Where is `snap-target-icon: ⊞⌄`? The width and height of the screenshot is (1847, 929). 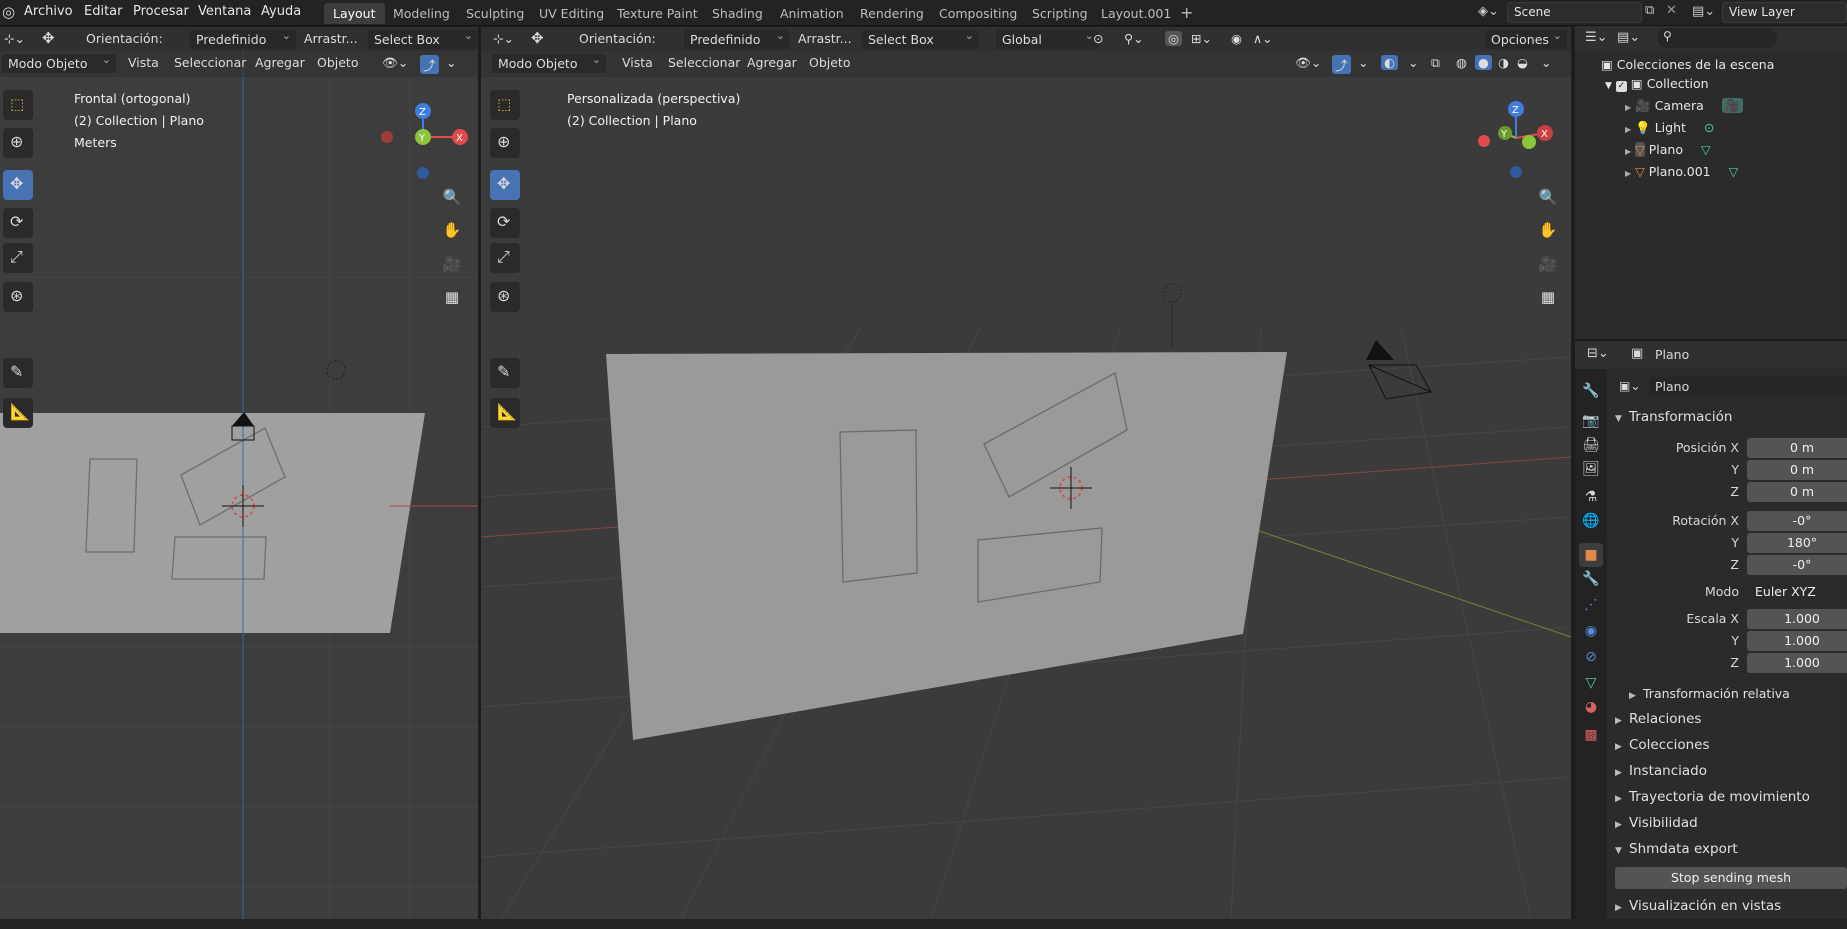 snap-target-icon: ⊞⌄ is located at coordinates (1201, 38).